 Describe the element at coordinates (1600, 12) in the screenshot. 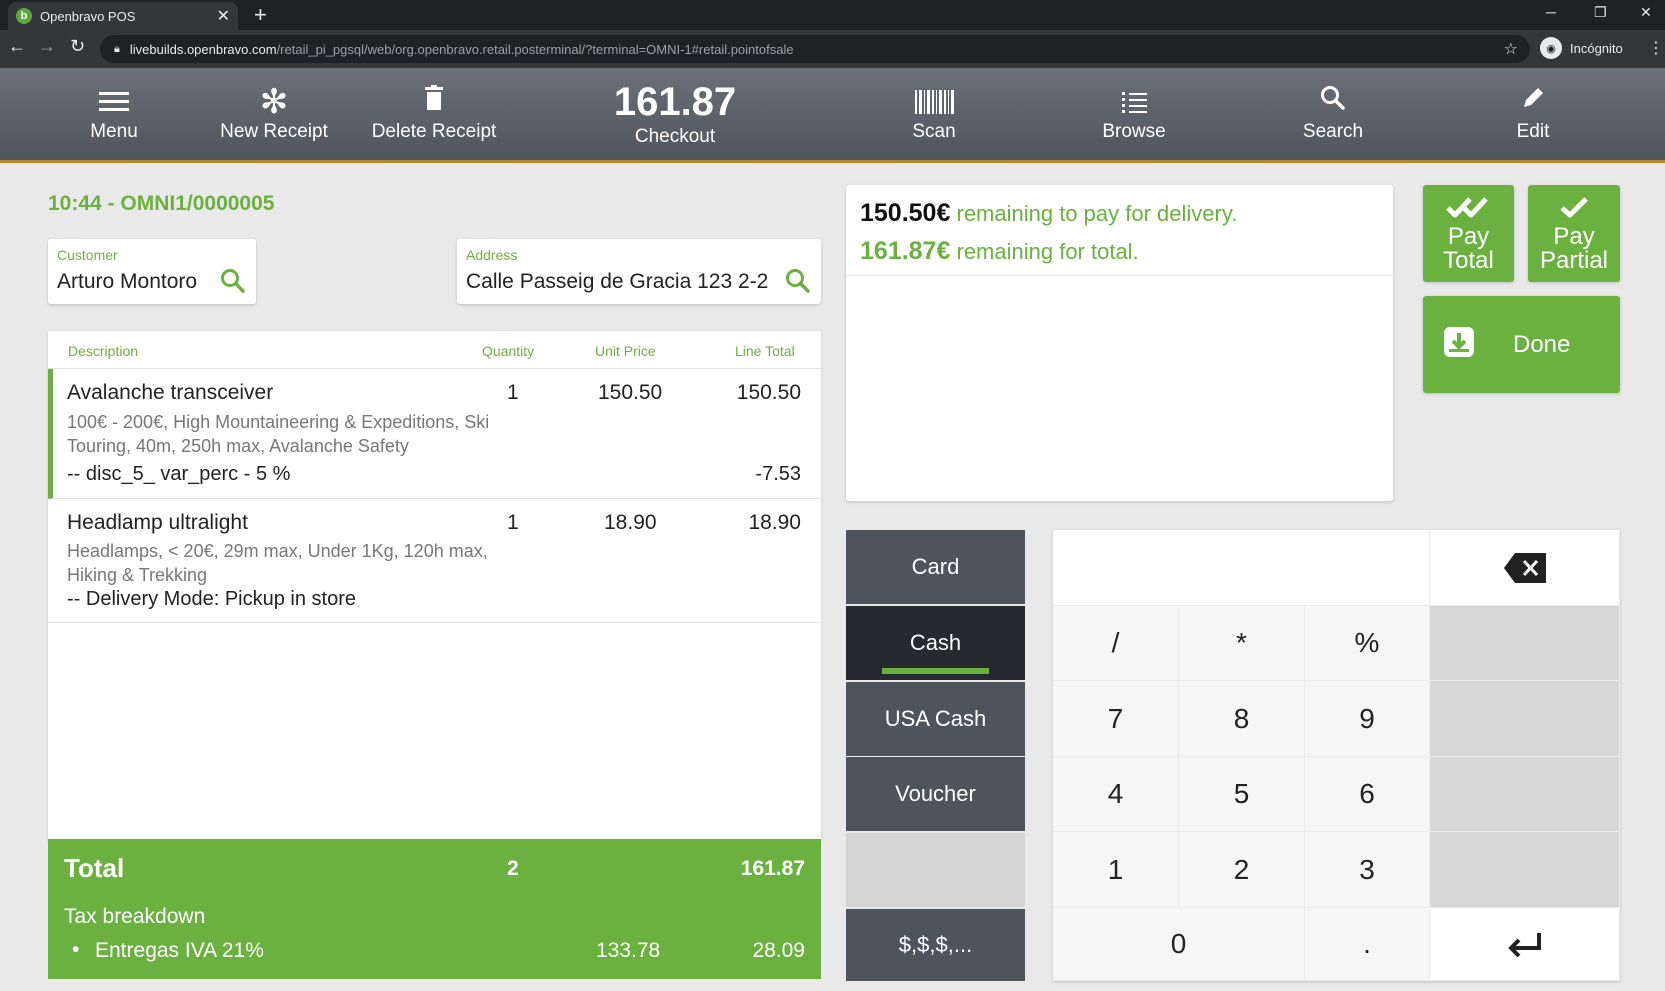

I see `restore-window-button: ❐` at that location.